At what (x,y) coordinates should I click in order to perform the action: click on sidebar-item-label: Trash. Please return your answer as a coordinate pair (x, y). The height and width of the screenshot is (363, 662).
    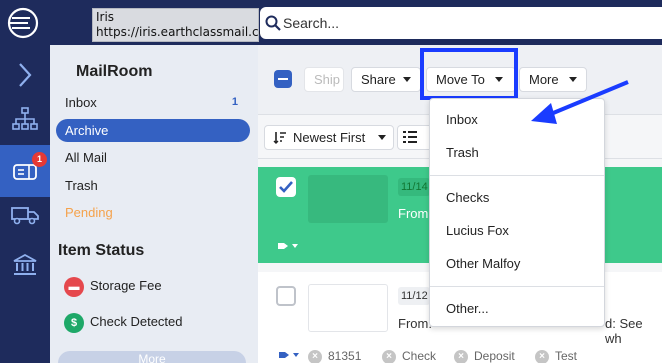
    Looking at the image, I should click on (81, 185).